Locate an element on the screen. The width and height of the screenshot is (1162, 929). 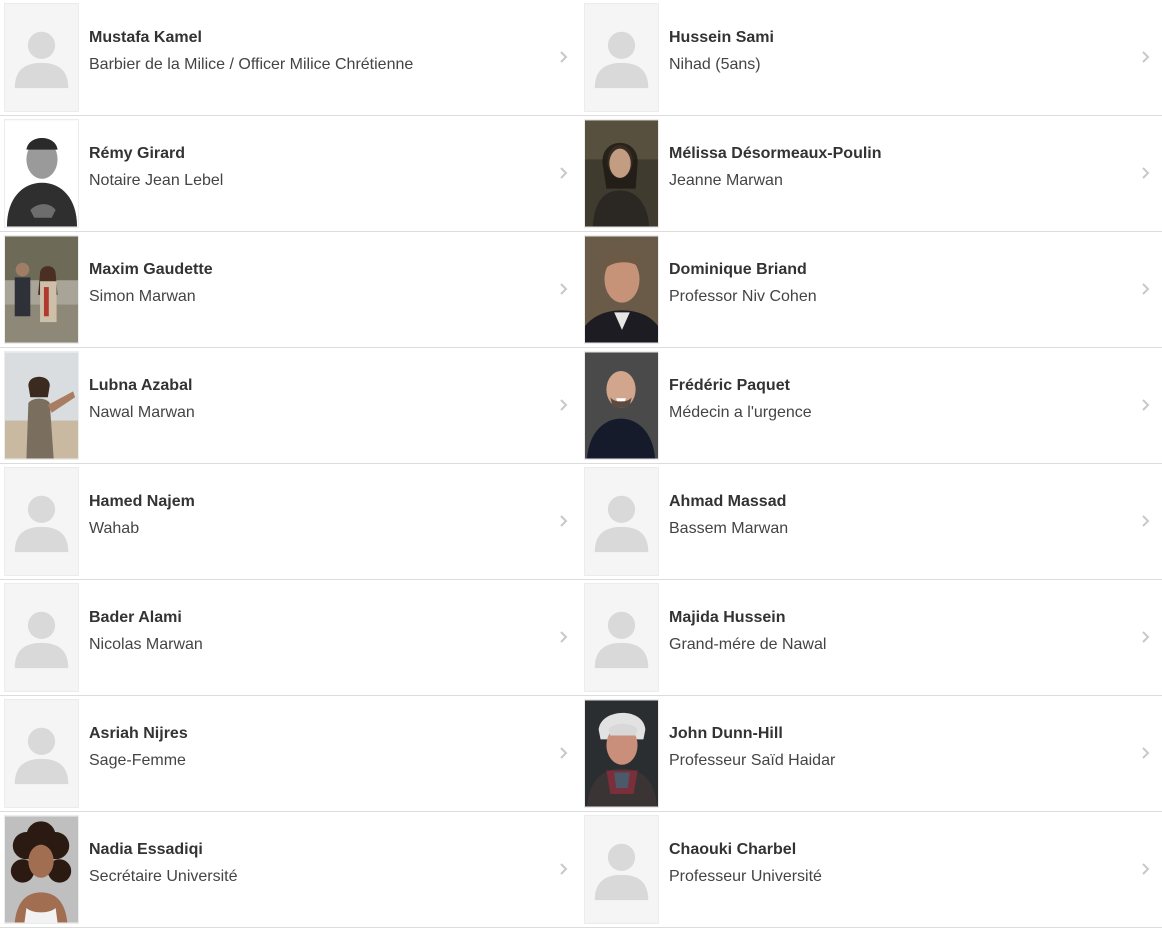
cast-card-john-dunn-hill: John Dunn-Hill Professeur Saïd Haidar is located at coordinates (871, 753).